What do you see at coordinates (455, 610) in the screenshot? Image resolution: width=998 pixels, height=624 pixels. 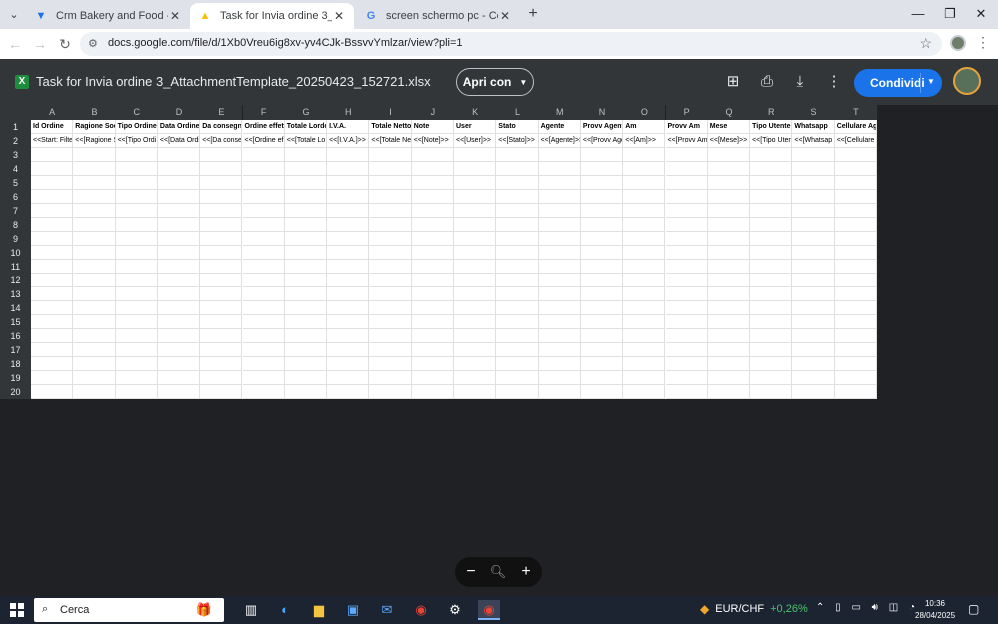 I see `settings-icon: ⚙` at bounding box center [455, 610].